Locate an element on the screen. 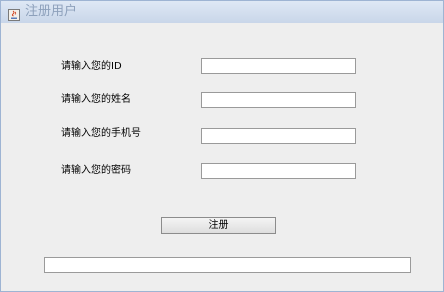 The height and width of the screenshot is (292, 444). name-input is located at coordinates (278, 100).